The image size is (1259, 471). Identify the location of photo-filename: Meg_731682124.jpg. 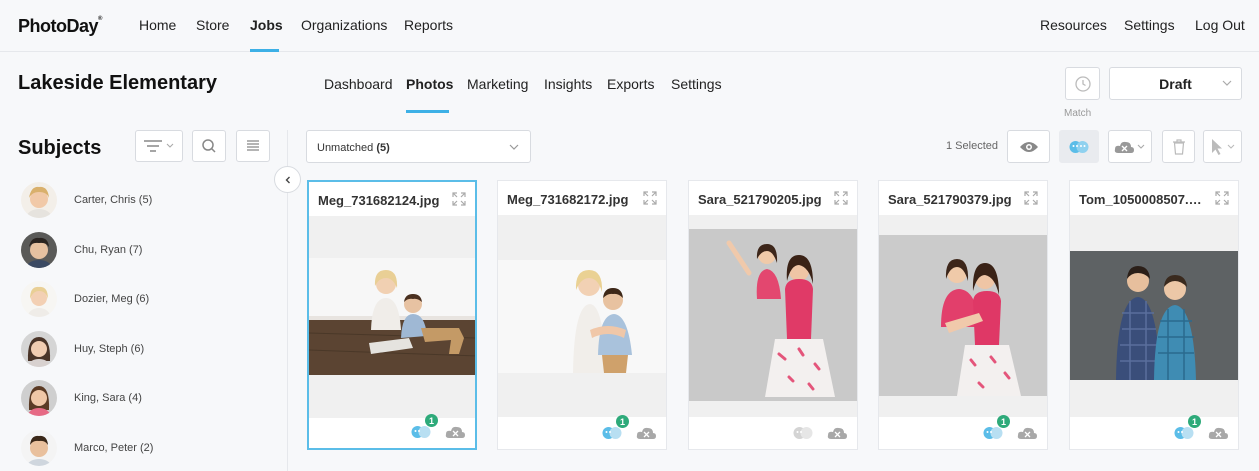
(379, 200).